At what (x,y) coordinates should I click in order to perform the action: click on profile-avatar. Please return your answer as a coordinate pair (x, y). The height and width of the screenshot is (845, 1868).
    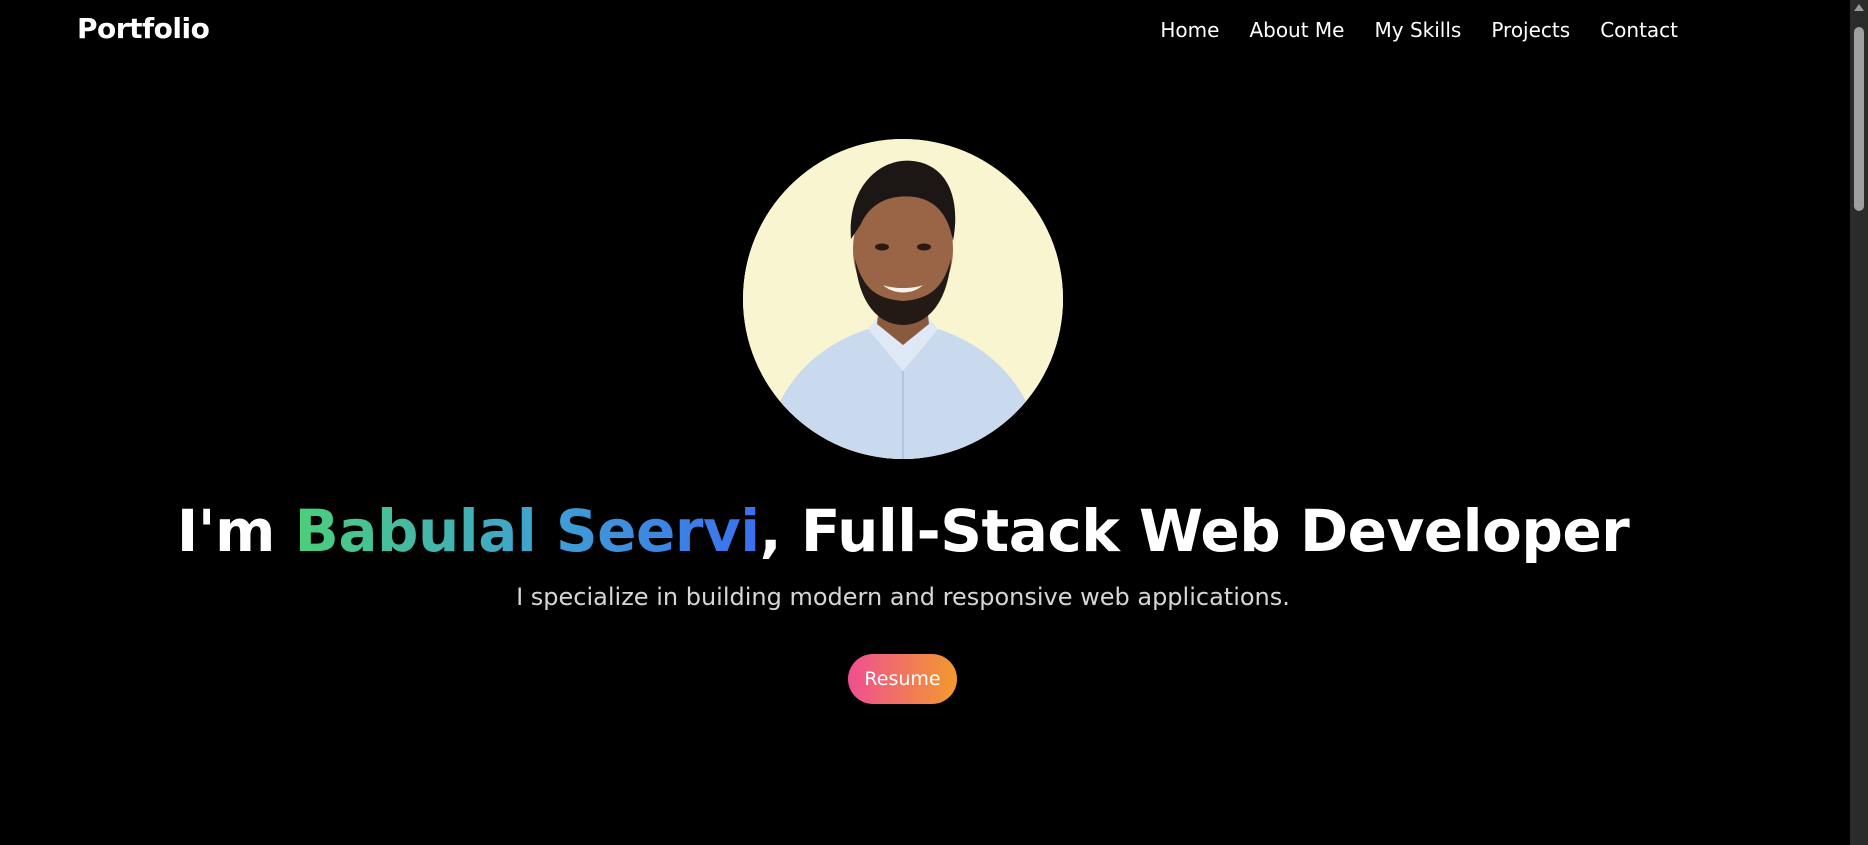
    Looking at the image, I should click on (903, 299).